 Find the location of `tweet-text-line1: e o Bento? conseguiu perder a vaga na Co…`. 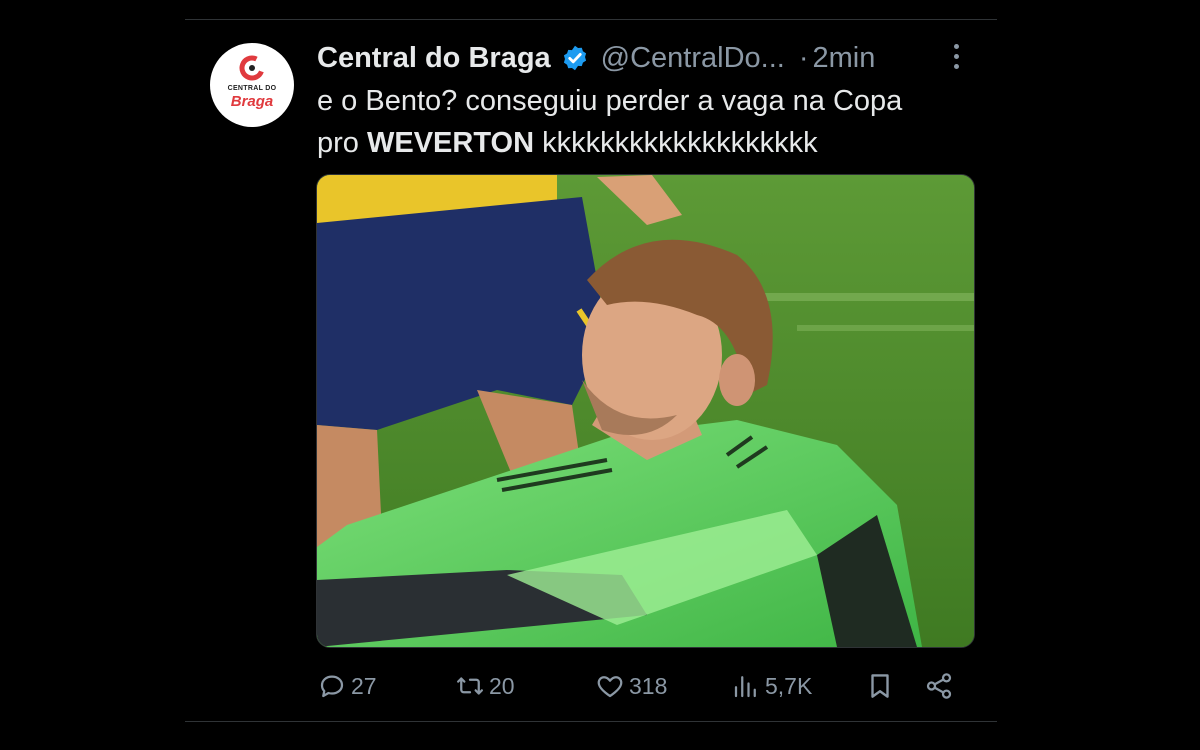

tweet-text-line1: e o Bento? conseguiu perder a vaga na Co… is located at coordinates (610, 101).